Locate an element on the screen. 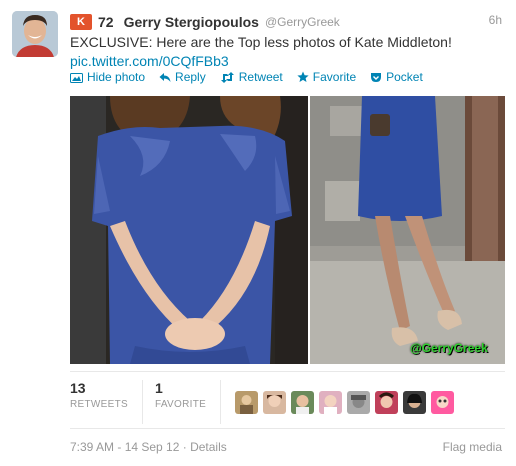 This screenshot has width=516, height=466. retweet-button: Retweet is located at coordinates (251, 77).